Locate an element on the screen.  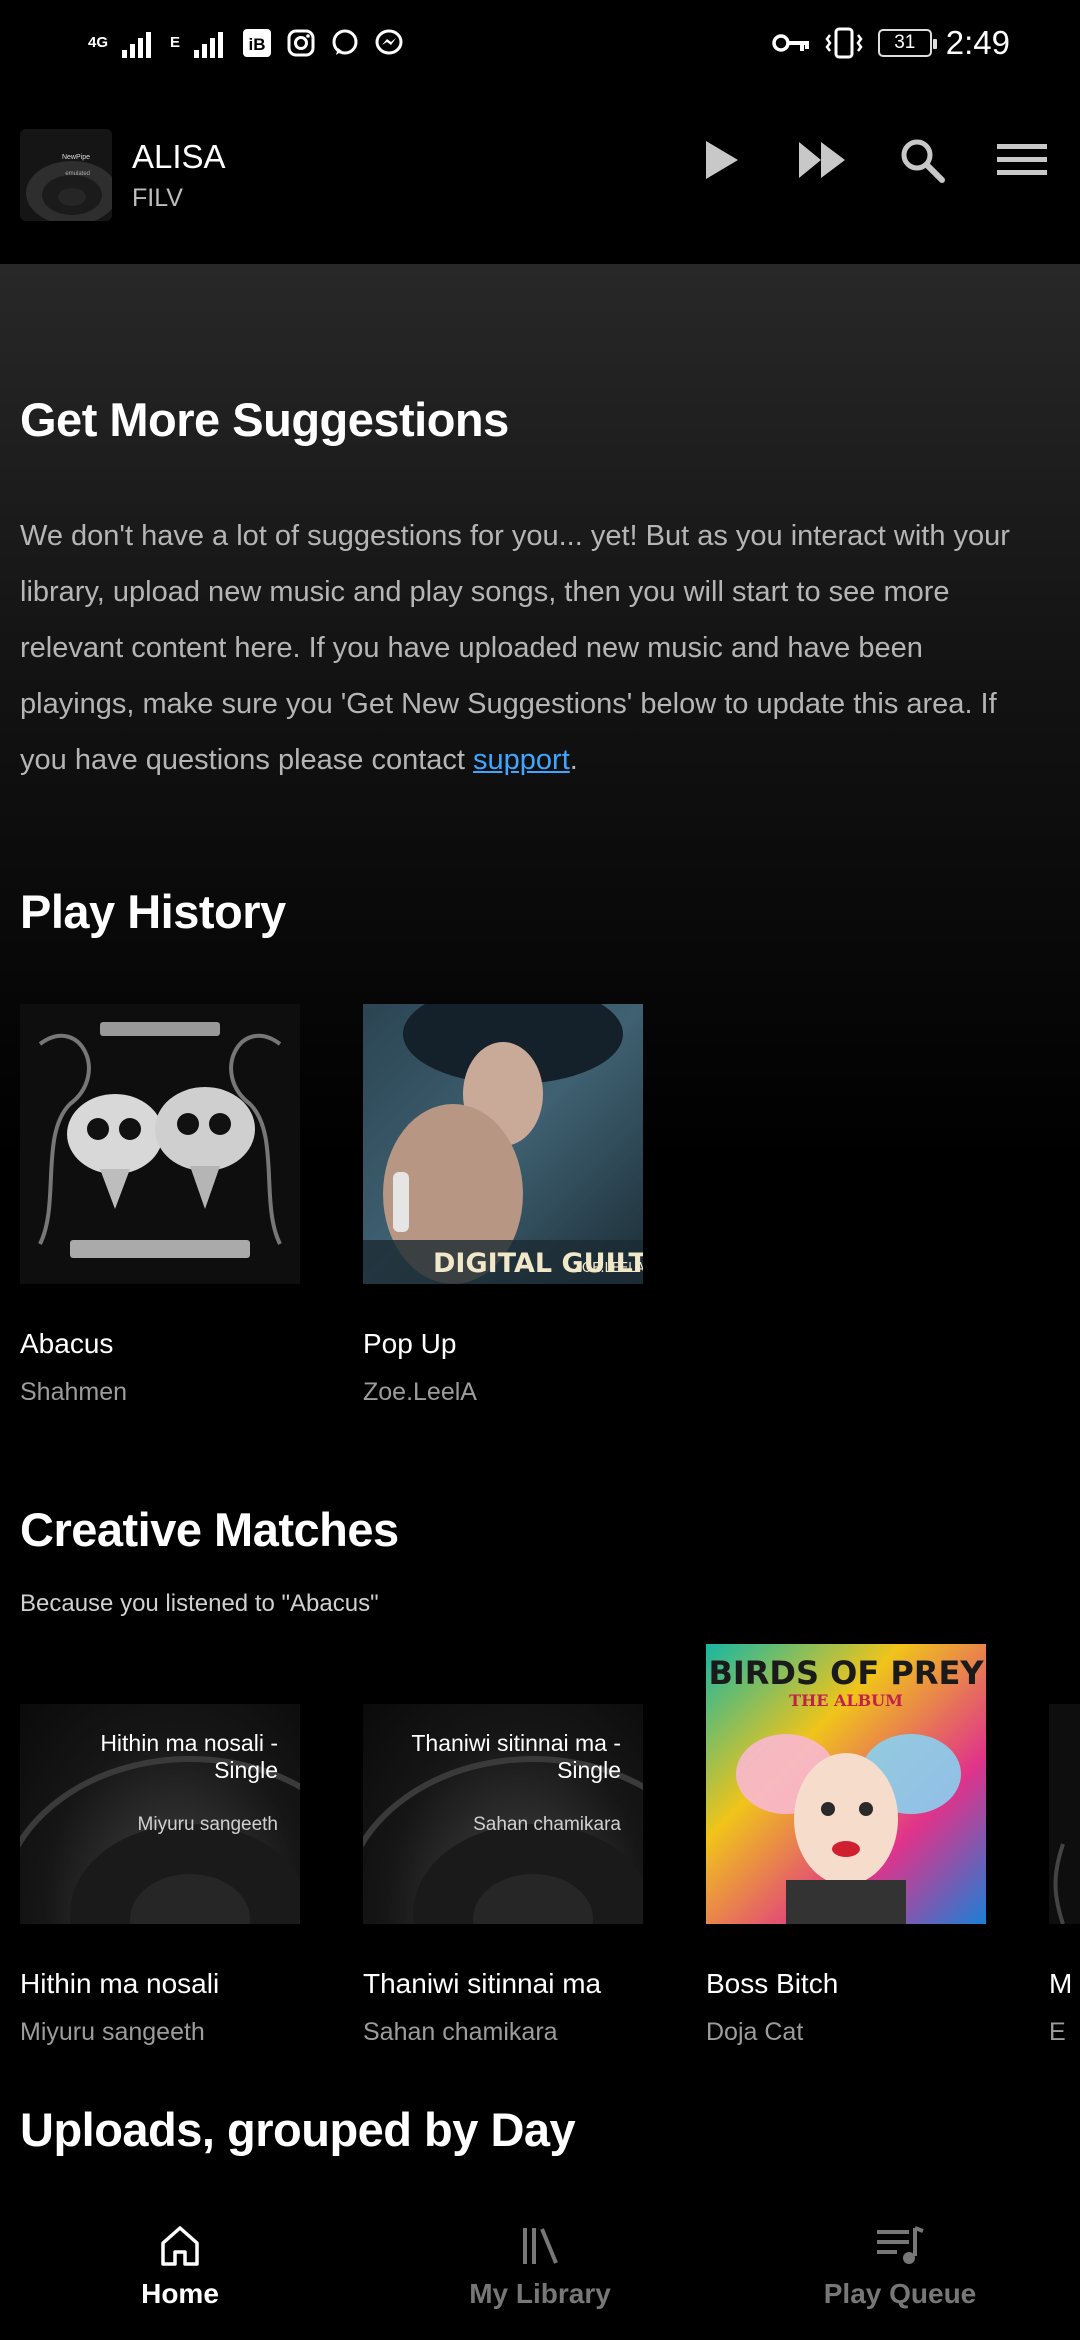
ib-icon: iB is located at coordinates (257, 43).